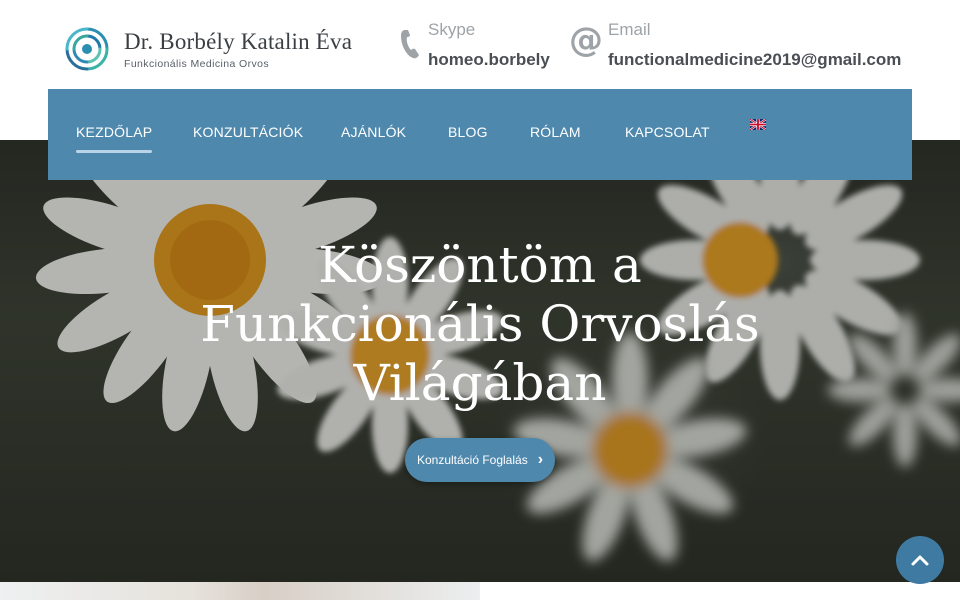 This screenshot has height=600, width=960. Describe the element at coordinates (114, 138) in the screenshot. I see `nav-item-home: KEZDŐLAP` at that location.